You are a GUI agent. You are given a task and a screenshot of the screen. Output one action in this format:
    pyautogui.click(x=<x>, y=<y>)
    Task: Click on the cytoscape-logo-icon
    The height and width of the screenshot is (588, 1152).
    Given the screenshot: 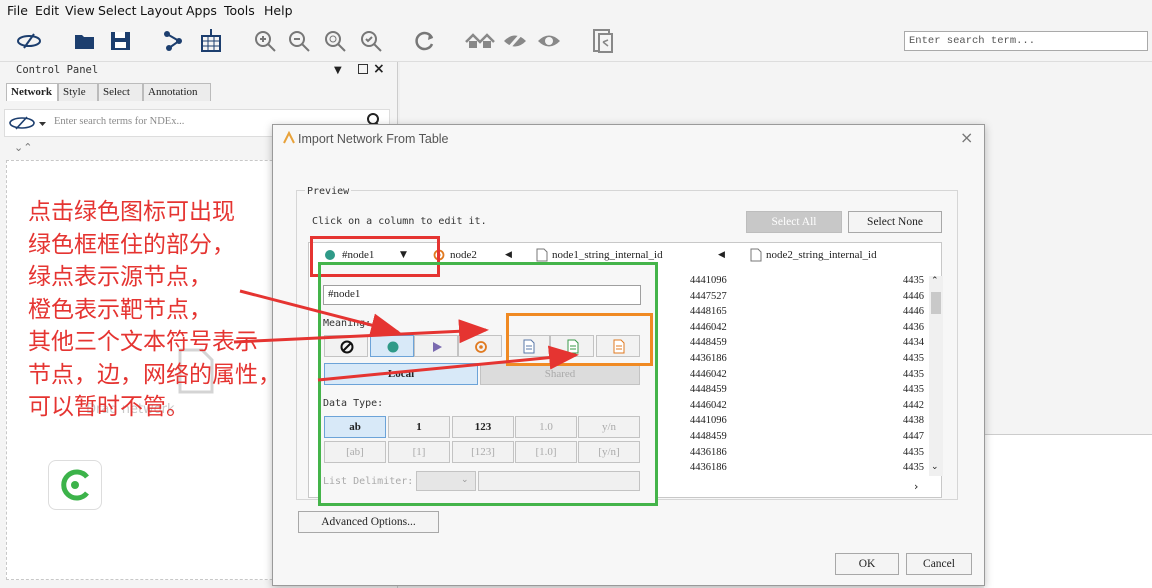 What is the action you would take?
    pyautogui.click(x=75, y=485)
    